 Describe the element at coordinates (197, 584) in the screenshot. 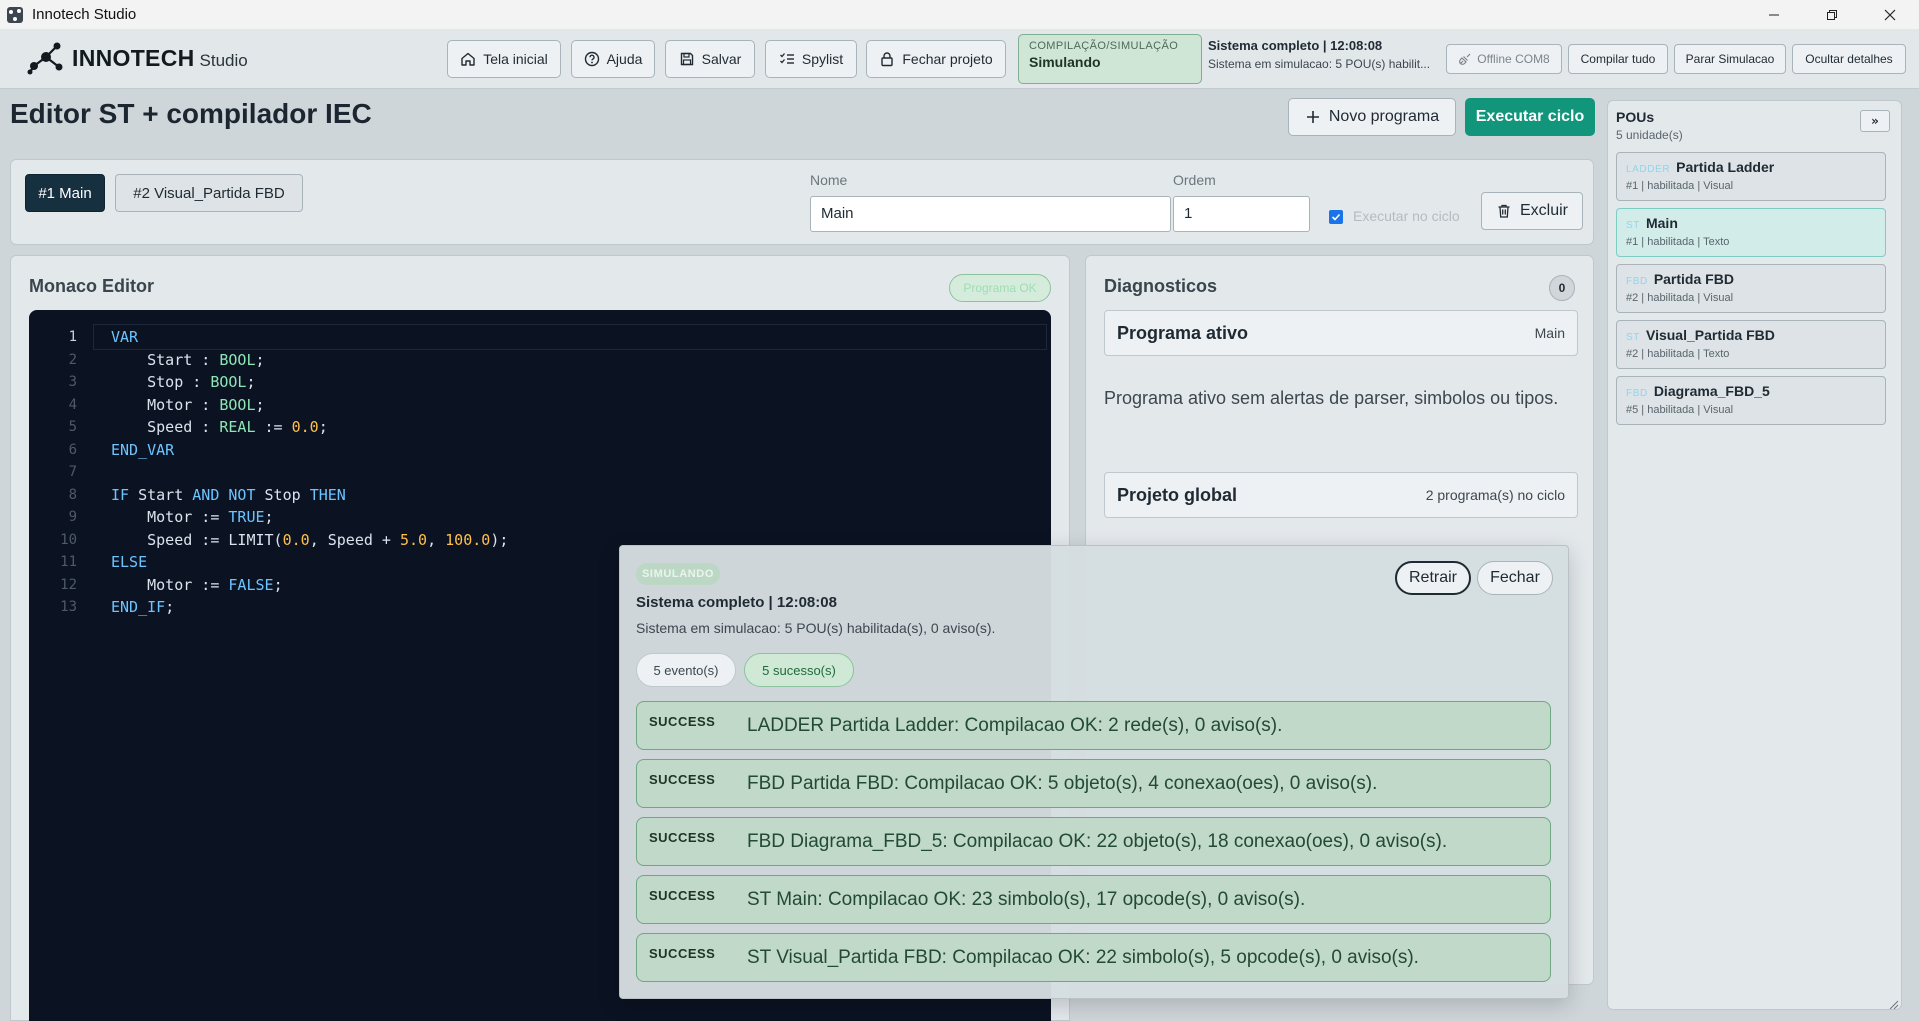

I see `code-text: Motor := FALSE;` at that location.